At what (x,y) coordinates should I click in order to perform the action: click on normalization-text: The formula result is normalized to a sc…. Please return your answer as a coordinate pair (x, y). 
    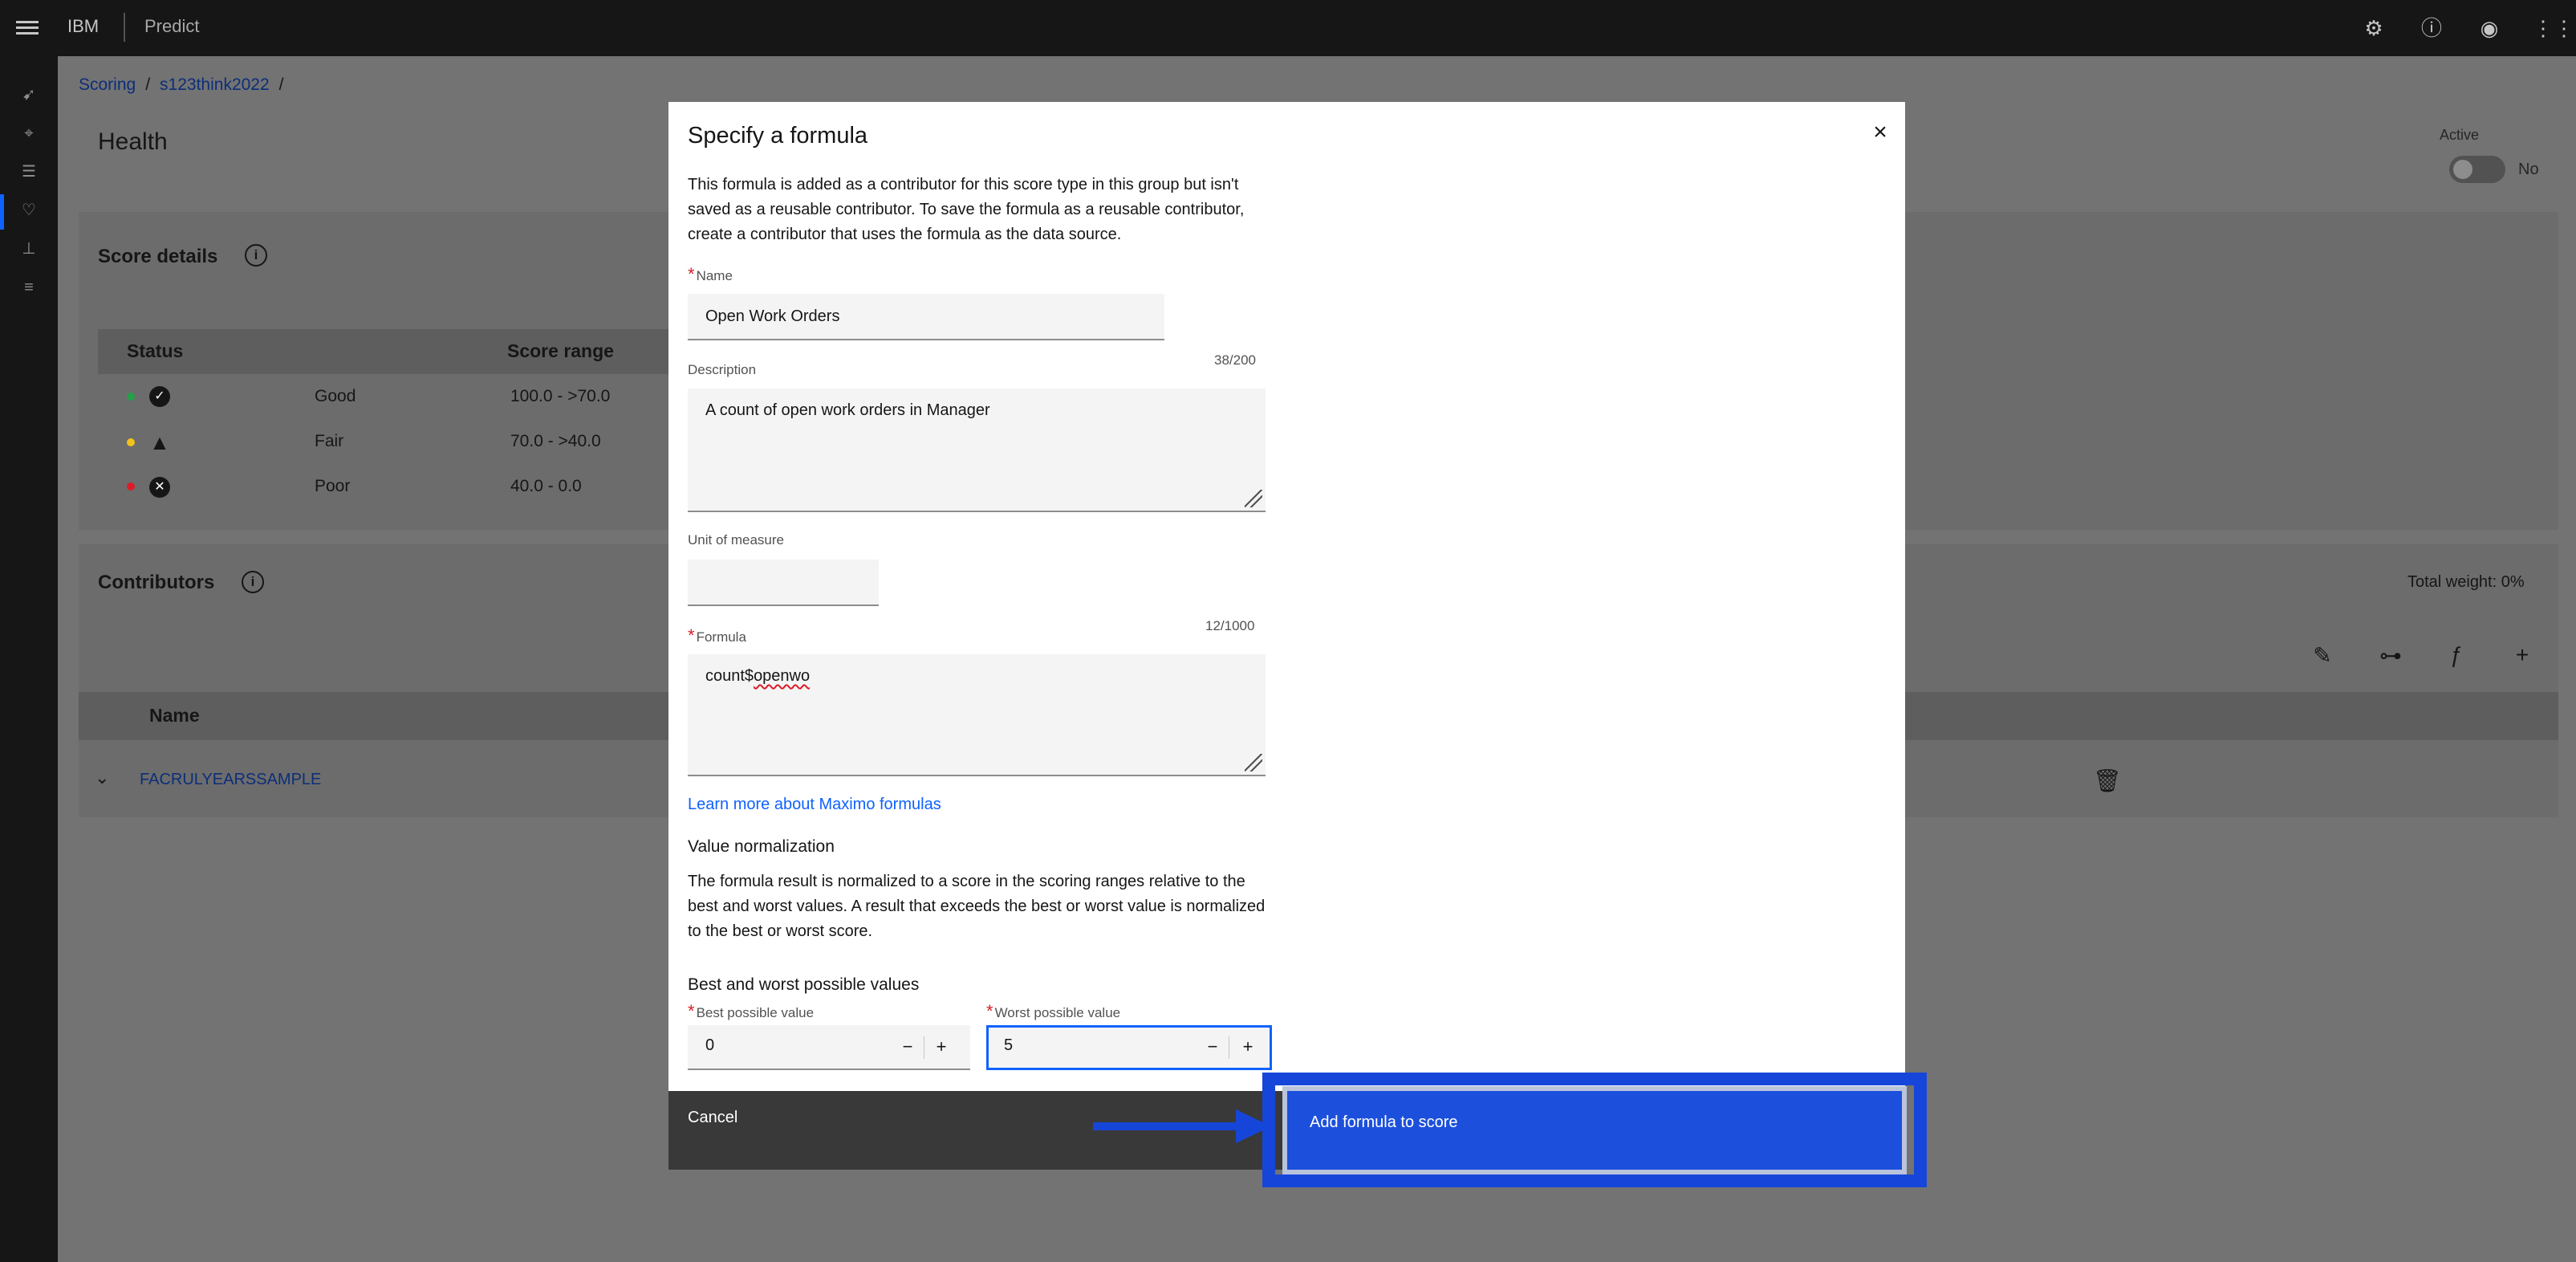
    Looking at the image, I should click on (977, 906).